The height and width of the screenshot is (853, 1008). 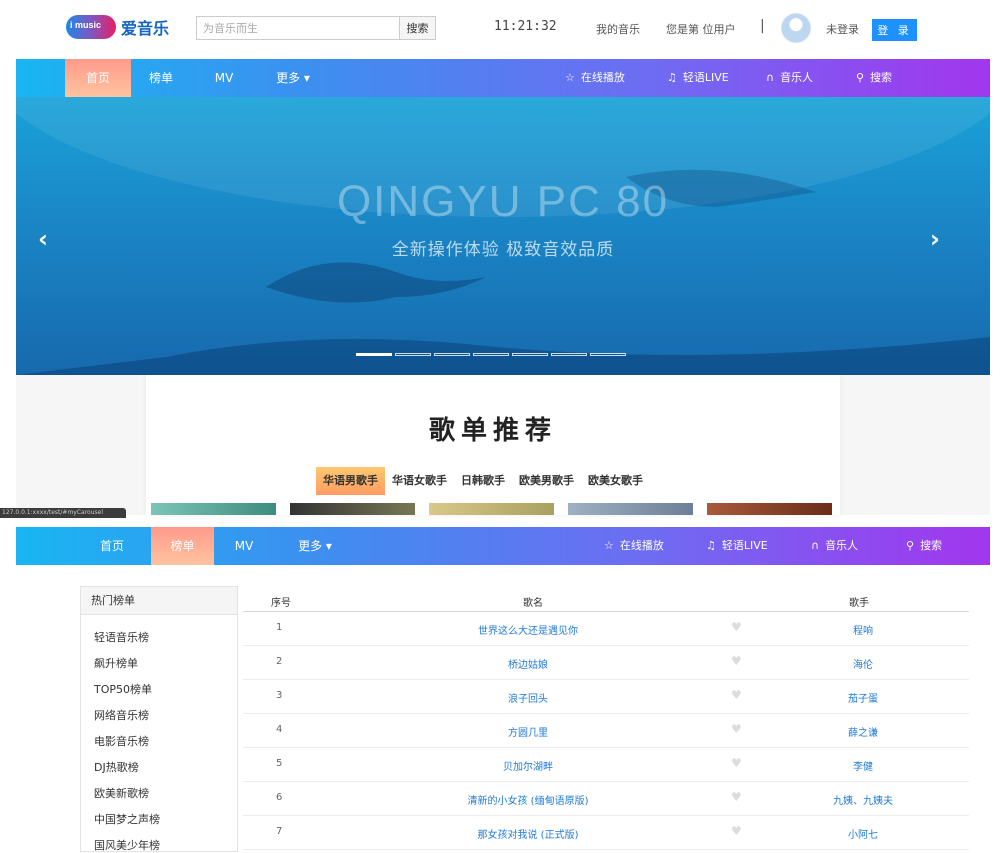 I want to click on sidebar-item-china-dream: 中国梦之声榜, so click(x=127, y=819).